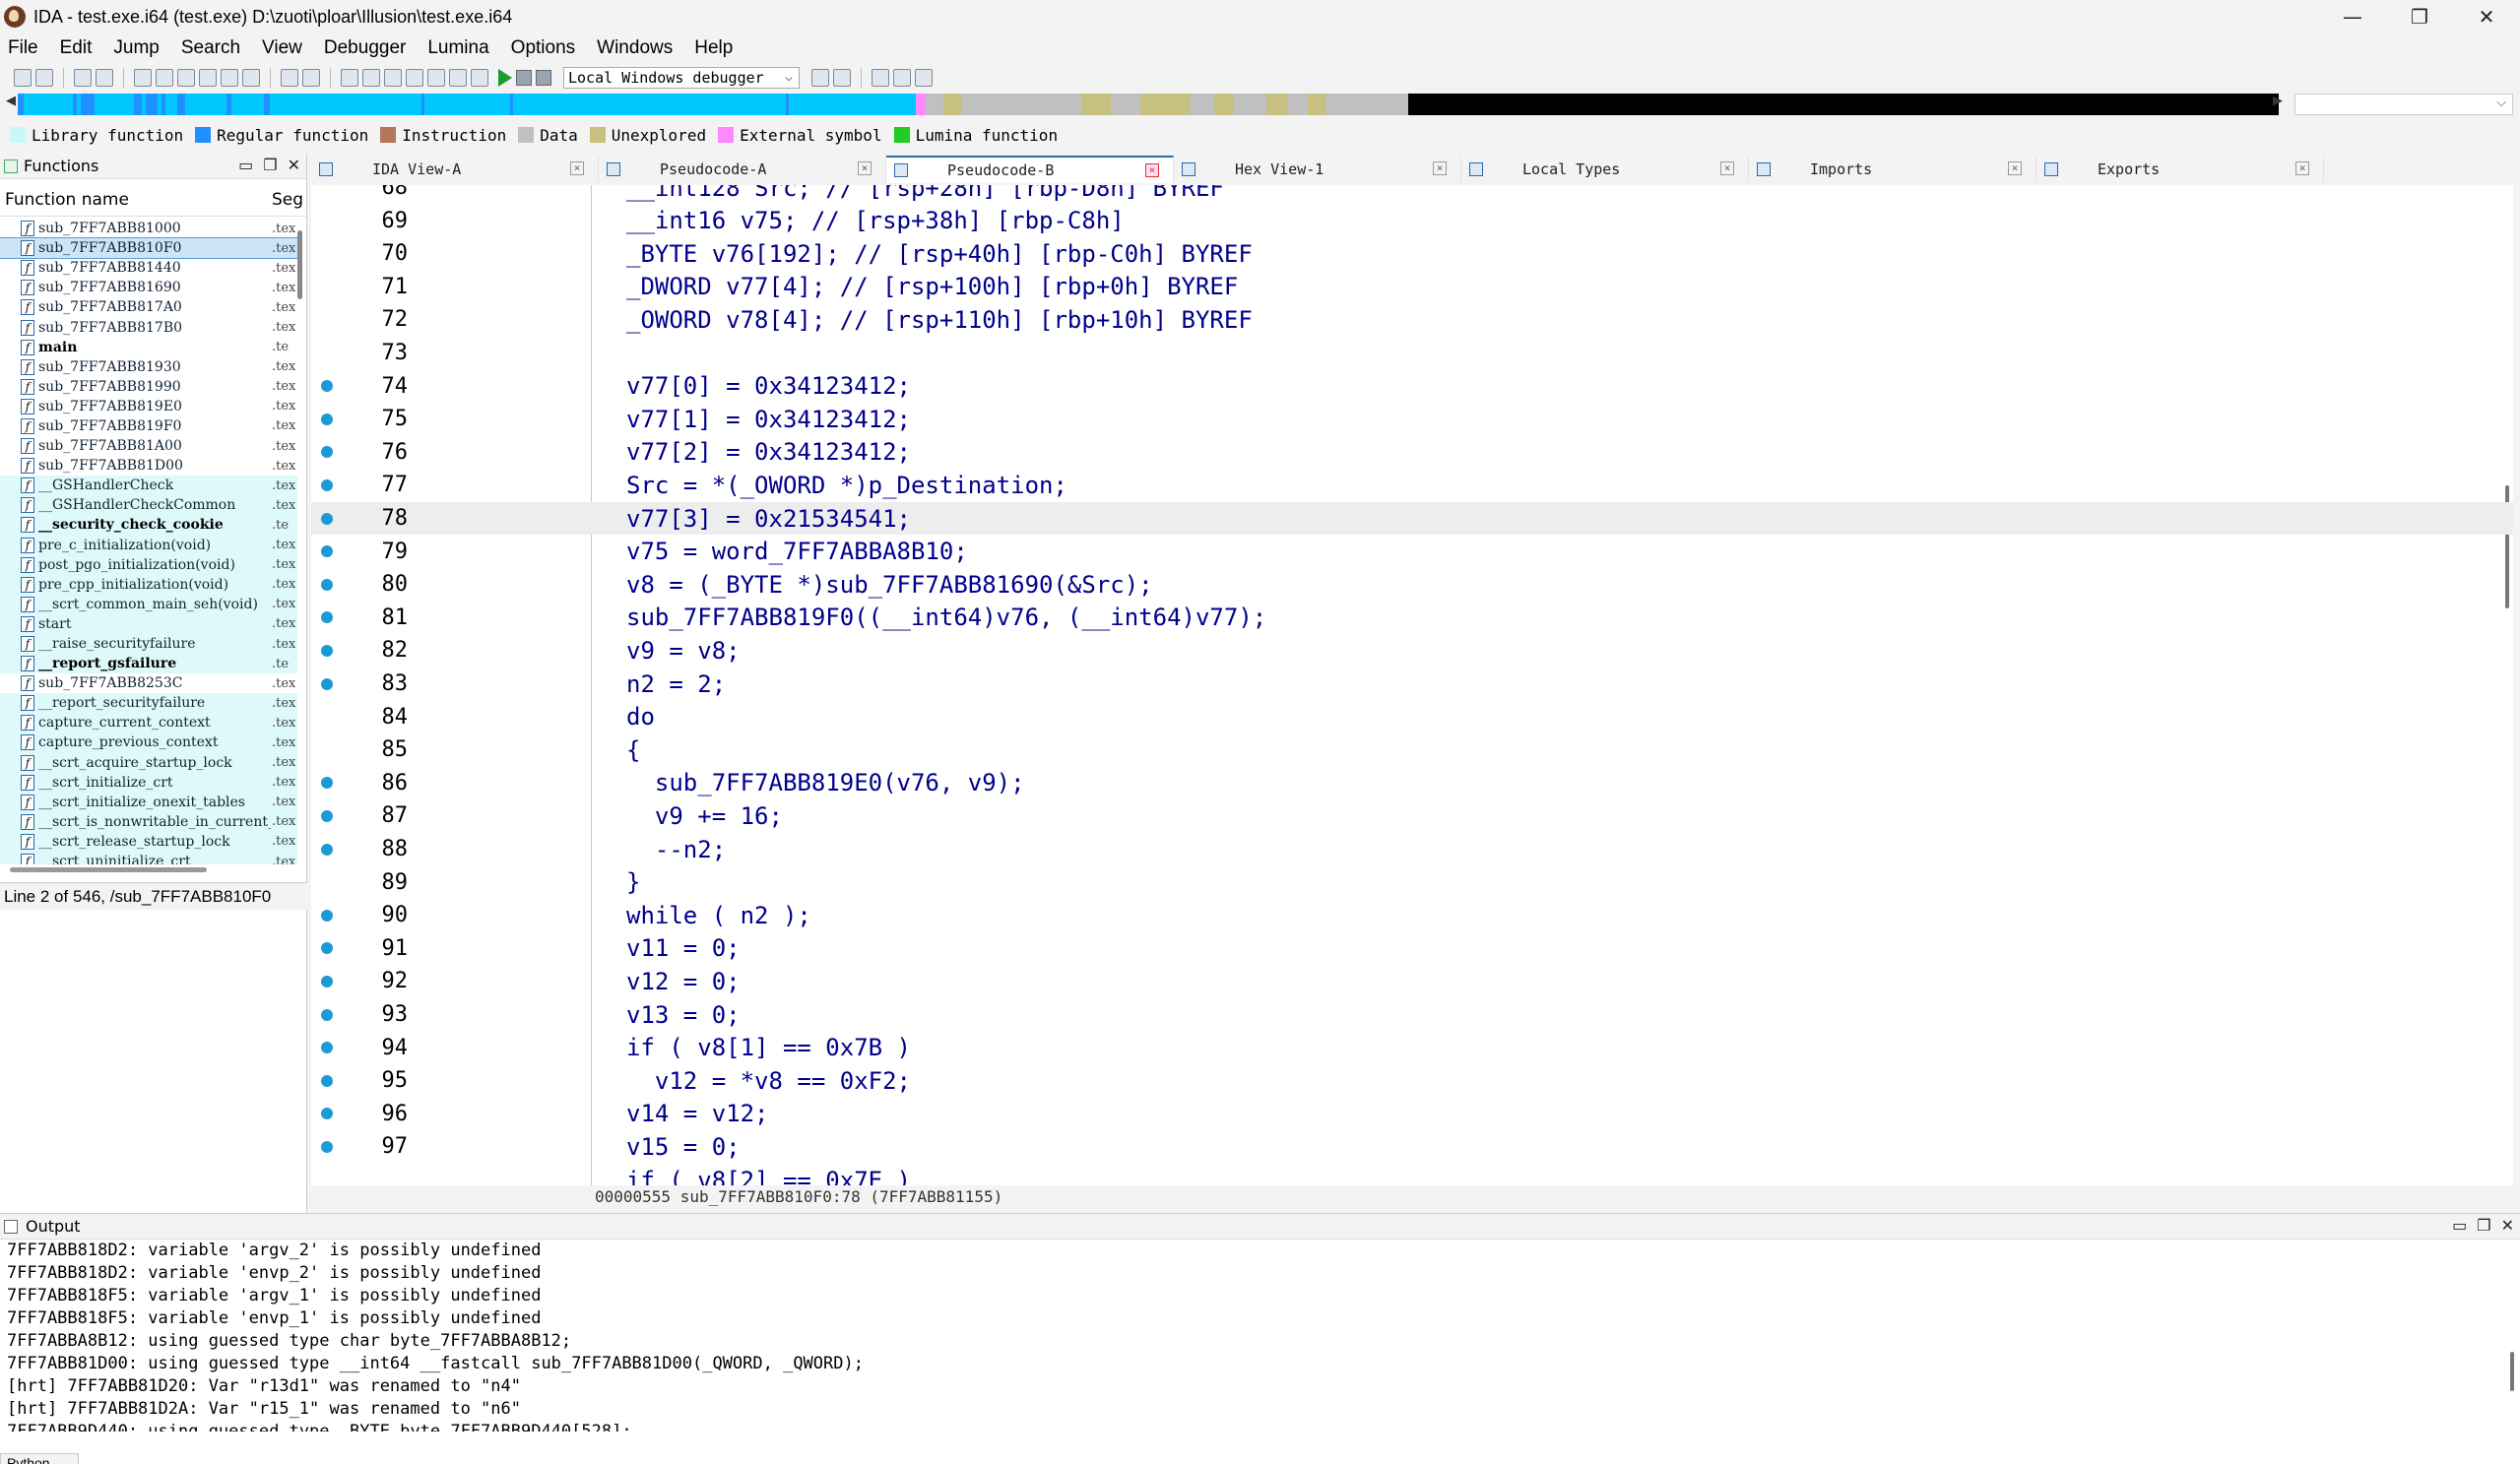 This screenshot has width=2520, height=1464. I want to click on menu-view: View, so click(282, 48).